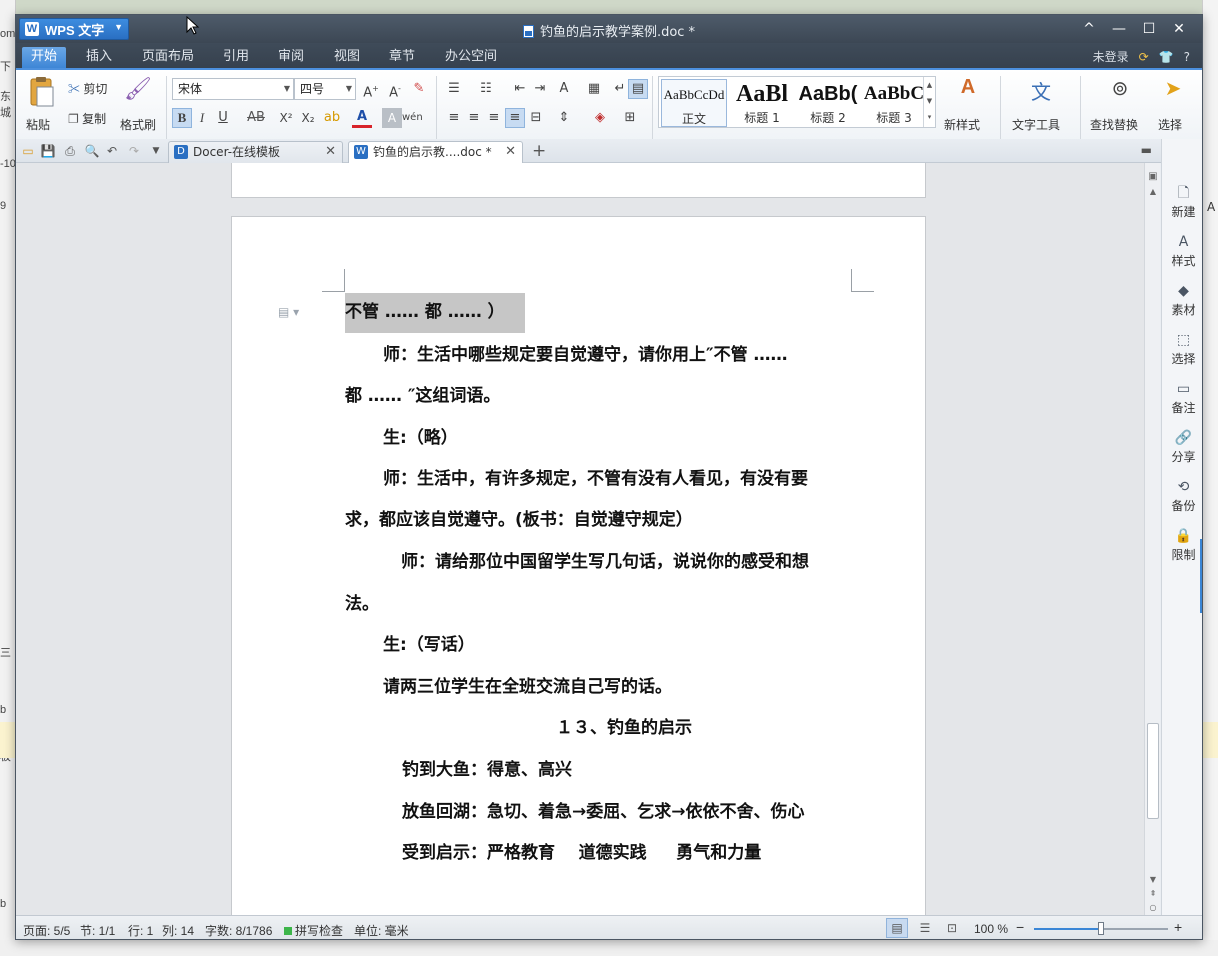 The width and height of the screenshot is (1218, 956). I want to click on highlight-icon: ab, so click(332, 118).